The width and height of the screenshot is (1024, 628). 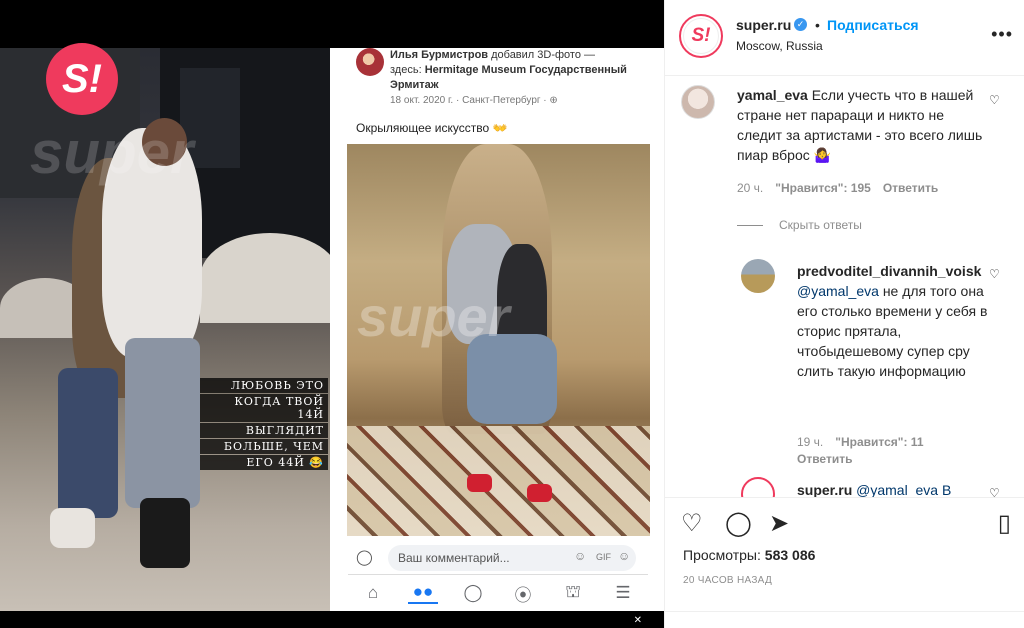 What do you see at coordinates (904, 489) in the screenshot?
I see `comment-body: @yamal_eva В` at bounding box center [904, 489].